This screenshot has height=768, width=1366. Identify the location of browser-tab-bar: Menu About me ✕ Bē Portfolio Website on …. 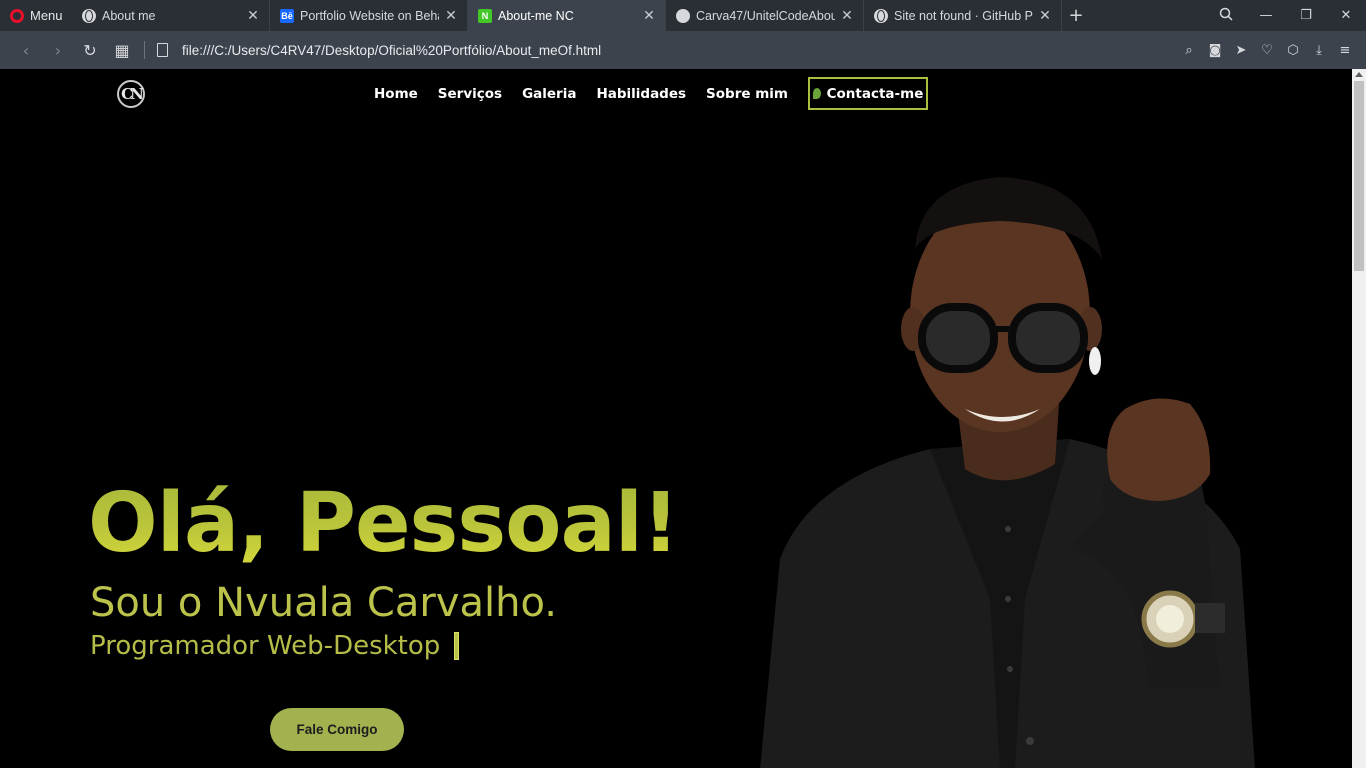
(683, 15).